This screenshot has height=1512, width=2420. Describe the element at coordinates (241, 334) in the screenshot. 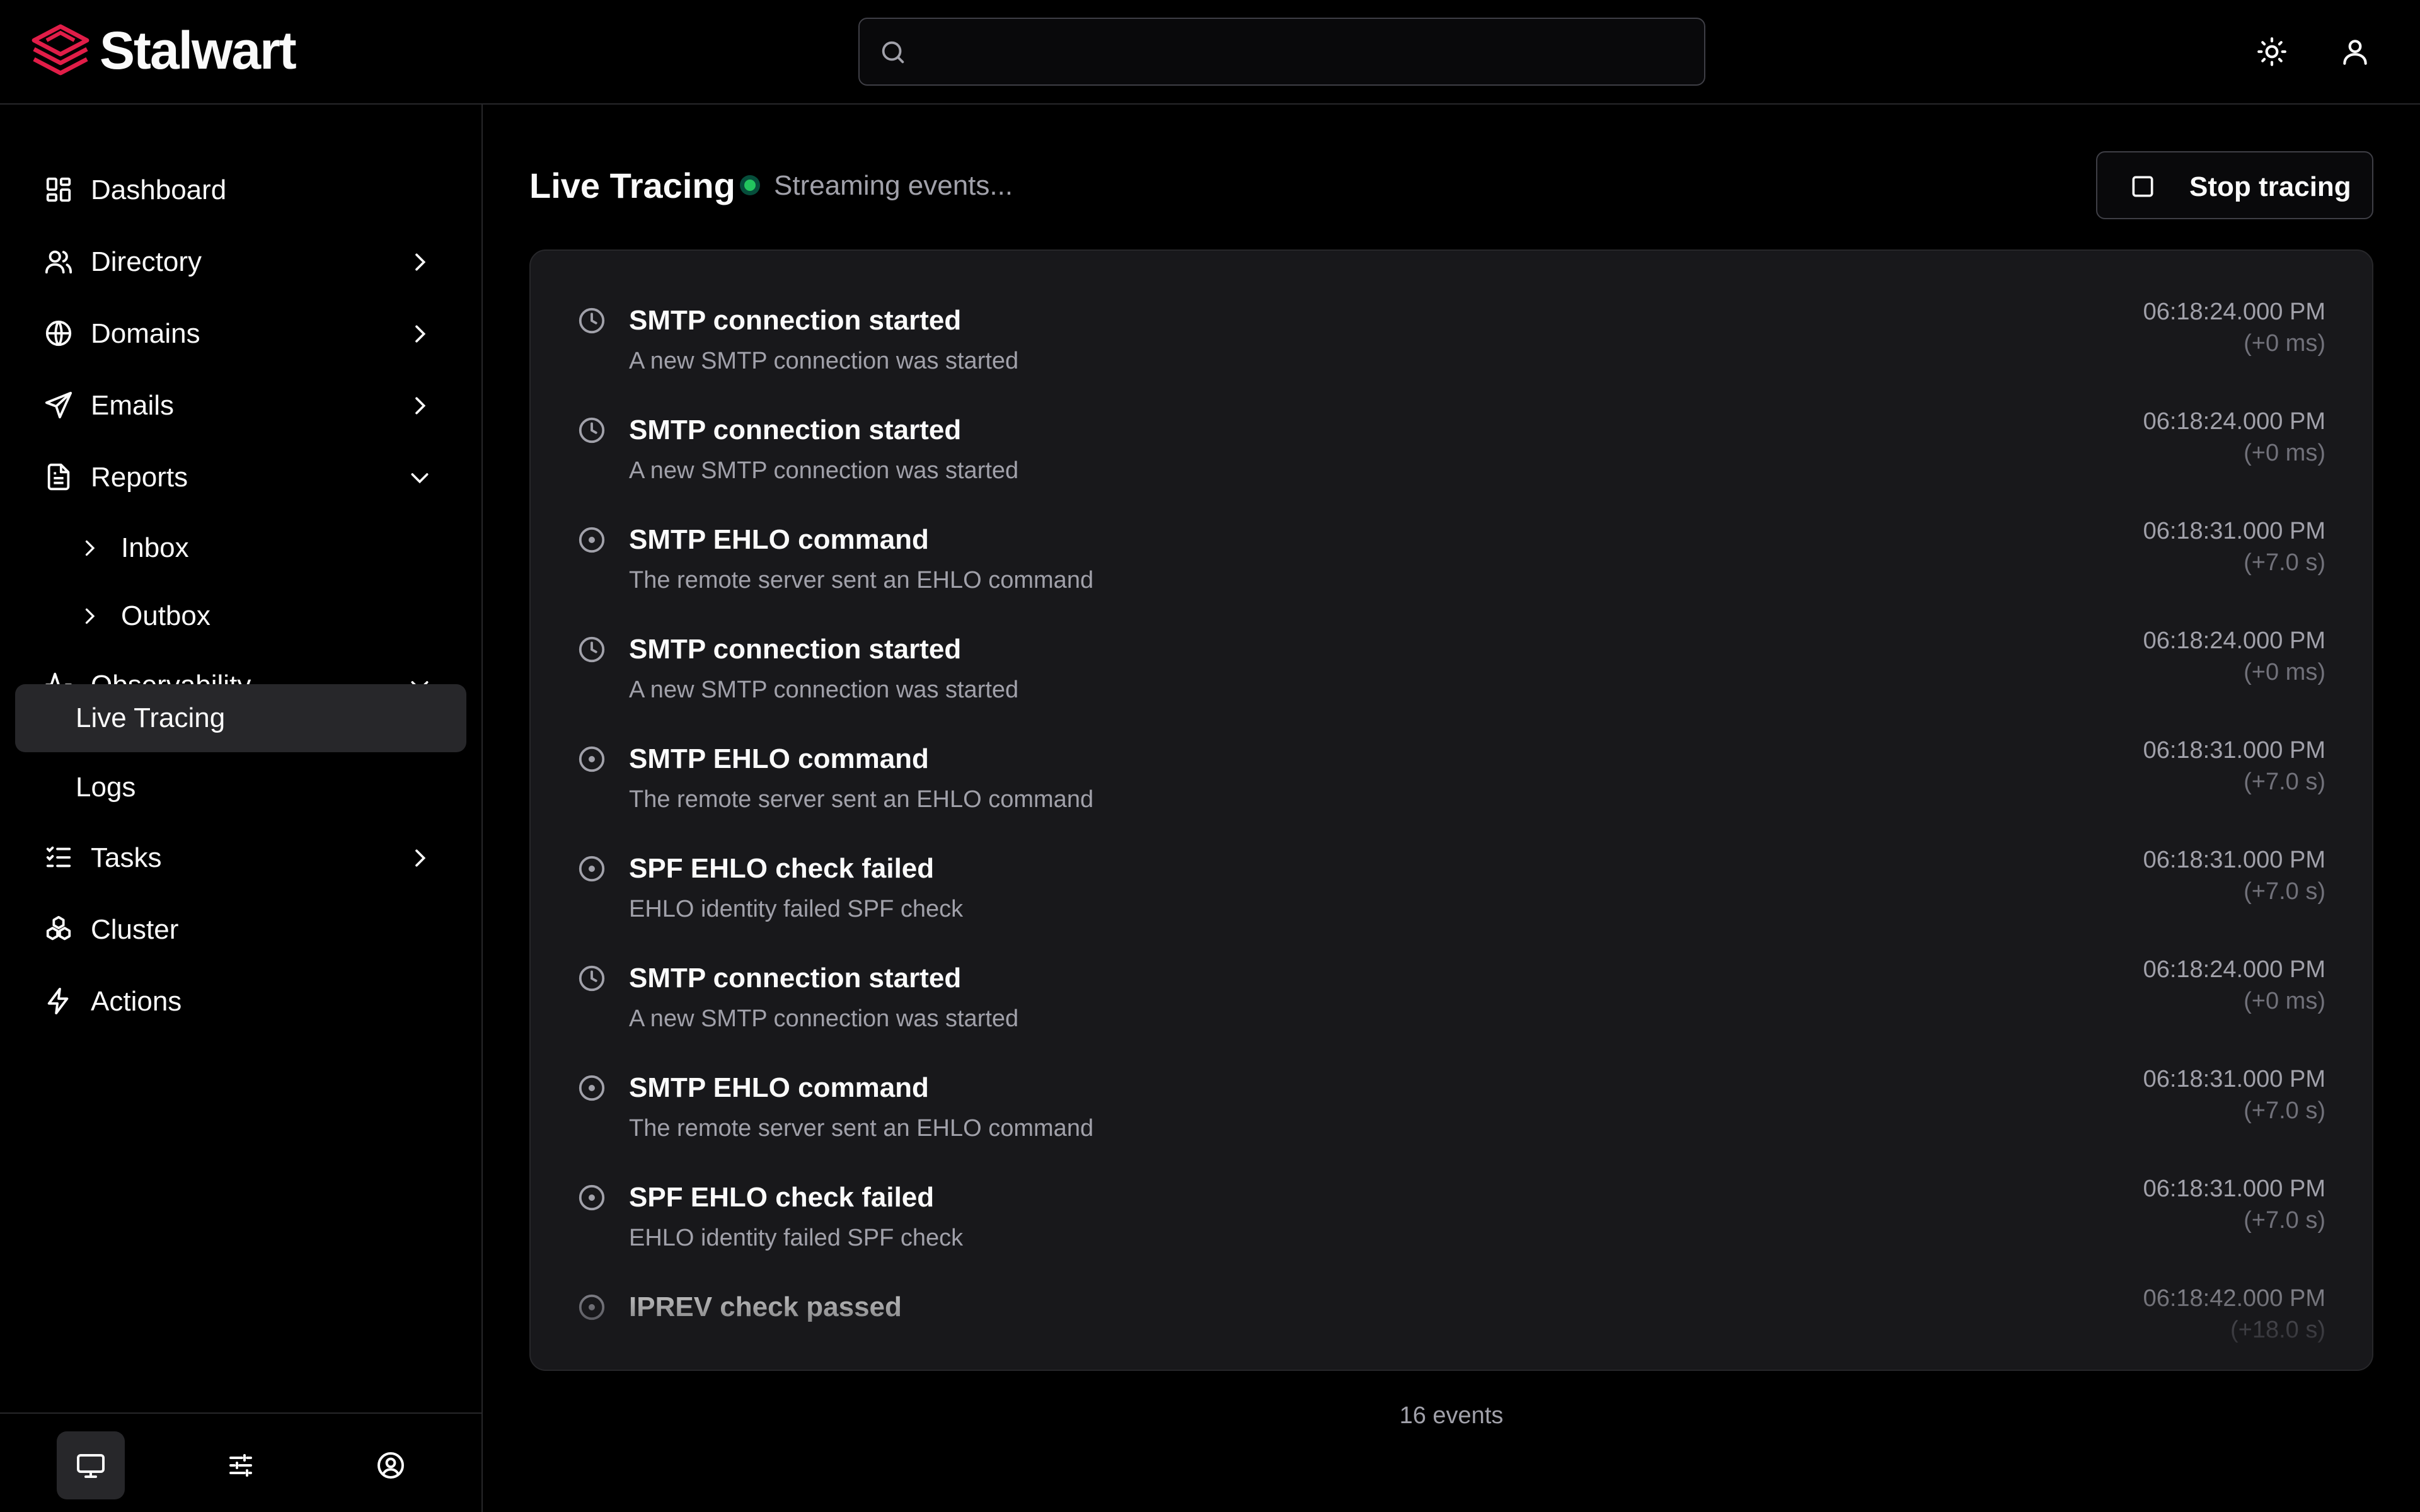

I see `sidebar-item-domains: Domains` at that location.